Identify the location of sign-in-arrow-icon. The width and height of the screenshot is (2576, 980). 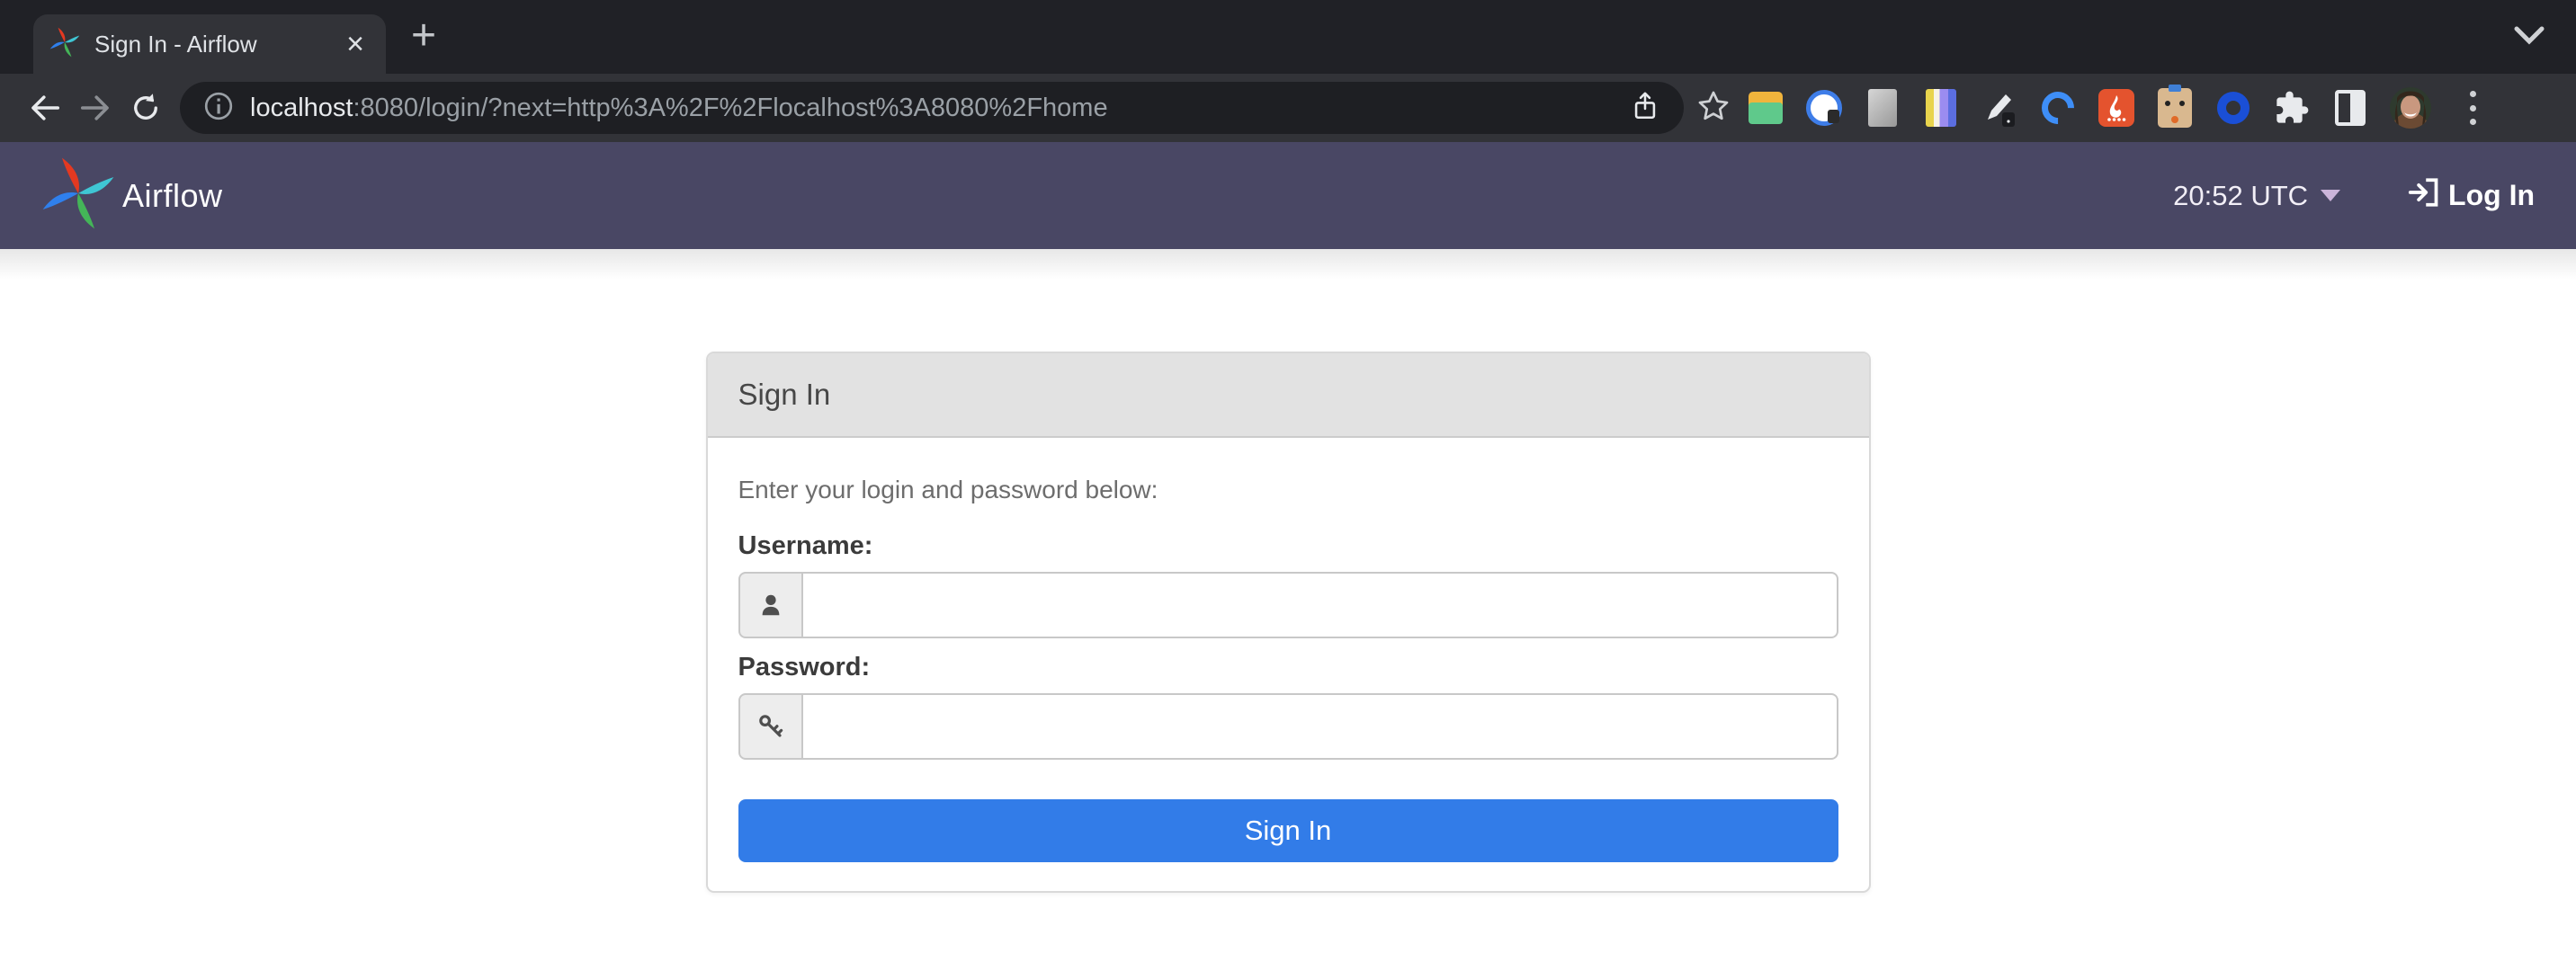
(2425, 196).